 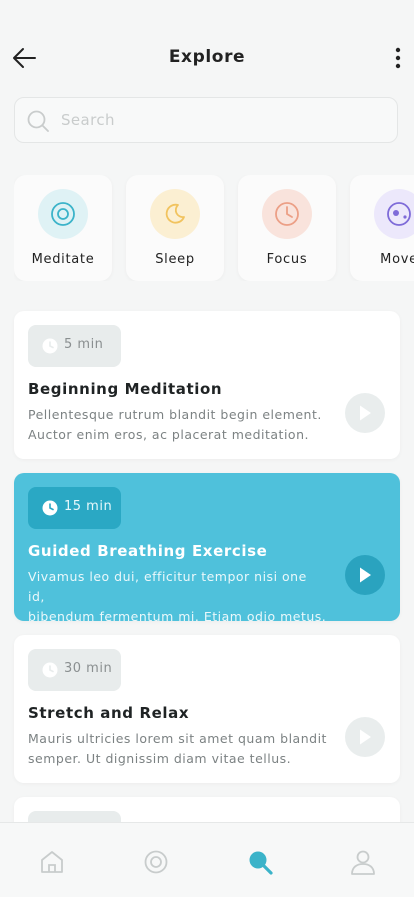 What do you see at coordinates (175, 259) in the screenshot?
I see `category-label: Sleep` at bounding box center [175, 259].